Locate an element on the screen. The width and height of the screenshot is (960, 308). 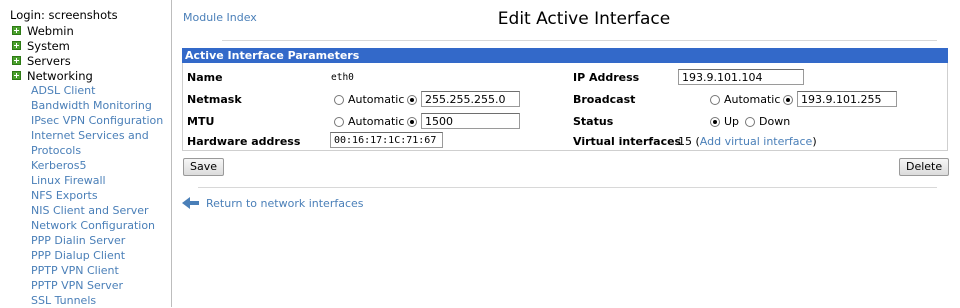
status-up-label: Up is located at coordinates (732, 121).